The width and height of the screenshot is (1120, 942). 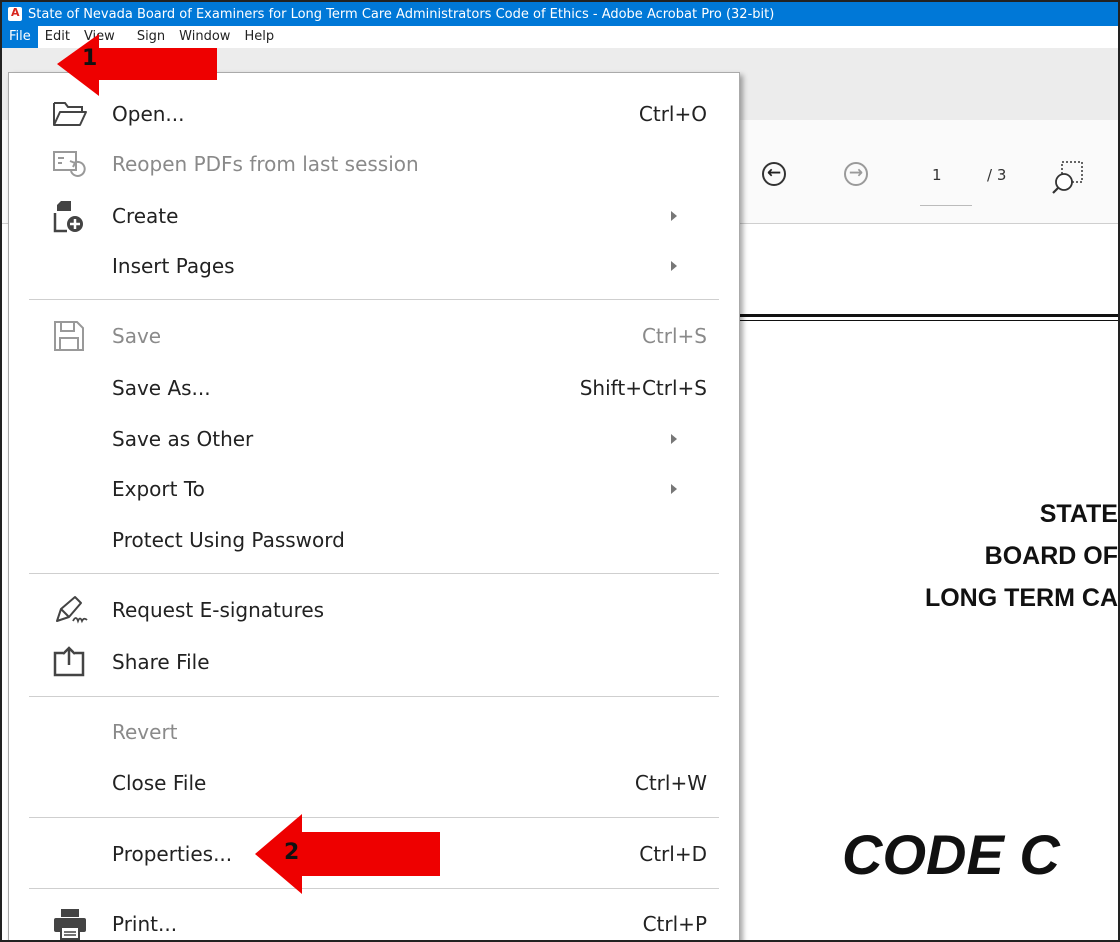 I want to click on annotation-label-1: 1, so click(x=90, y=58).